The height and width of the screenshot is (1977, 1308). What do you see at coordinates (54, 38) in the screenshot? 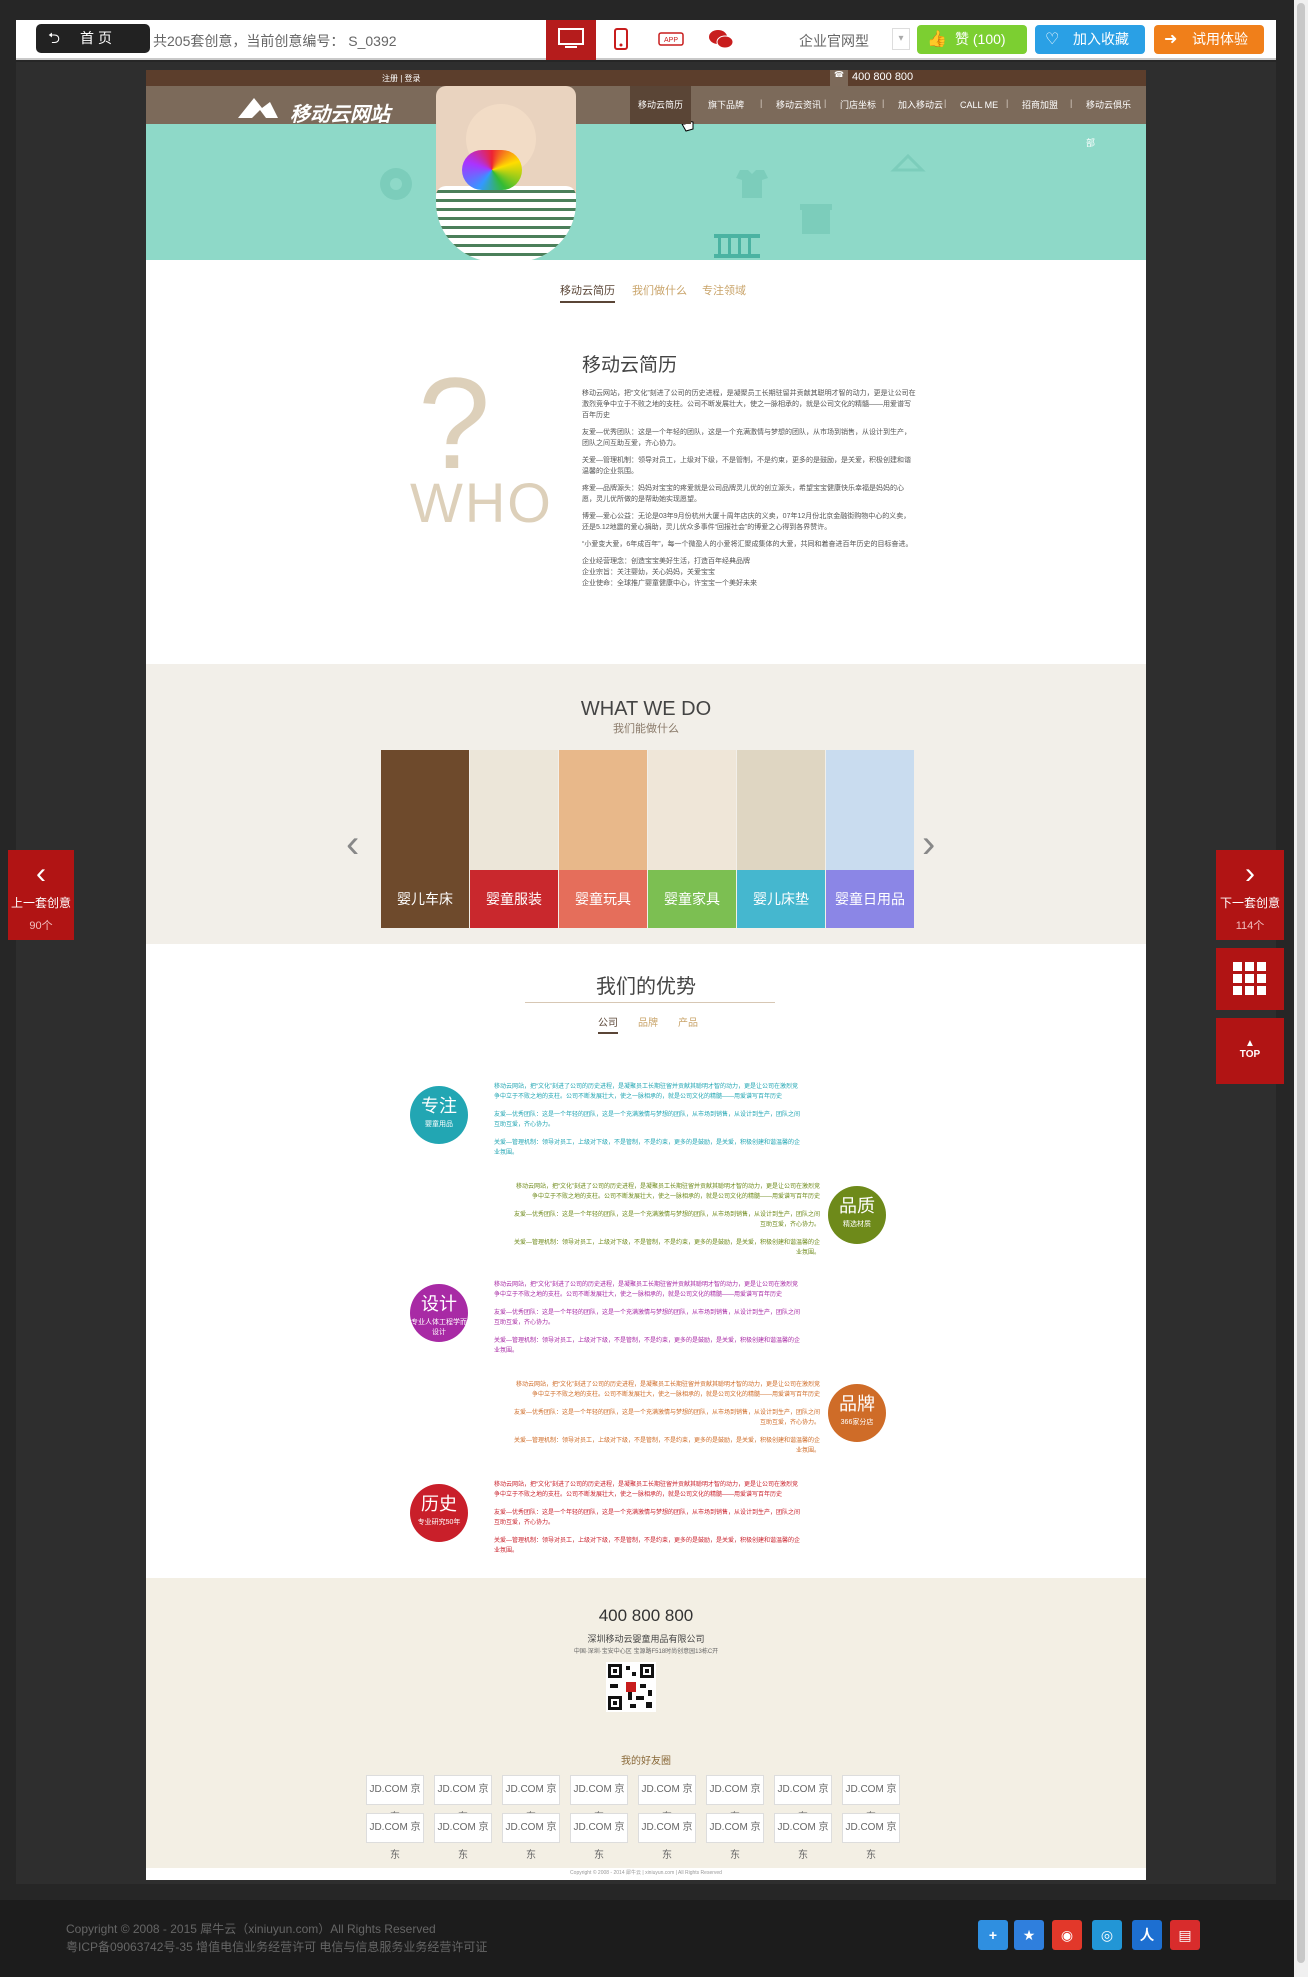
I see `back-arrow-icon: ⮌` at bounding box center [54, 38].